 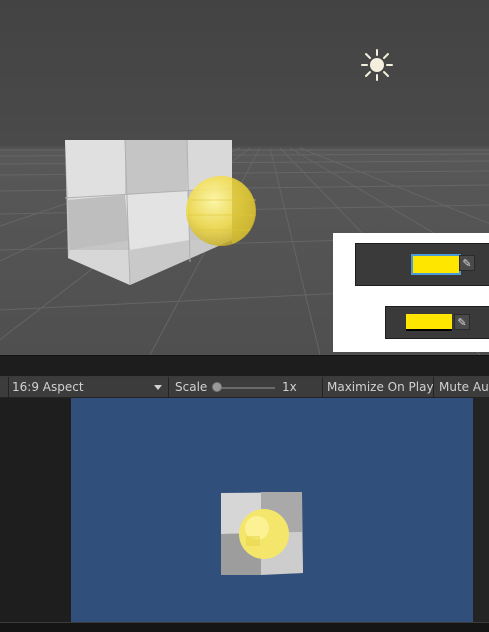 I want to click on panel-separator, so click(x=244, y=366).